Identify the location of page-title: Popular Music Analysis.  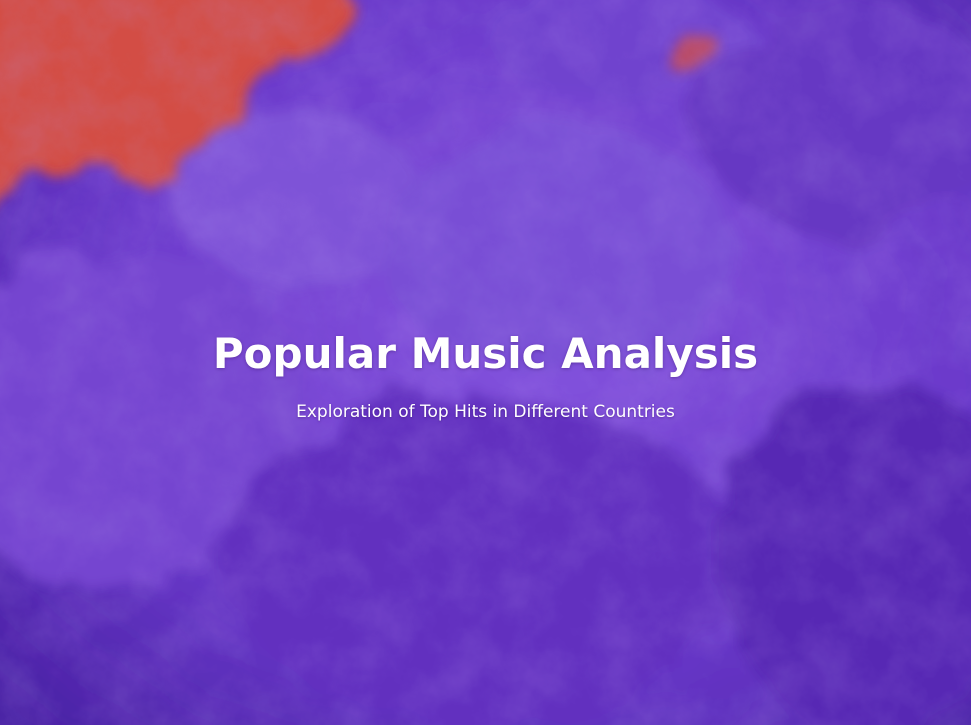
(485, 353).